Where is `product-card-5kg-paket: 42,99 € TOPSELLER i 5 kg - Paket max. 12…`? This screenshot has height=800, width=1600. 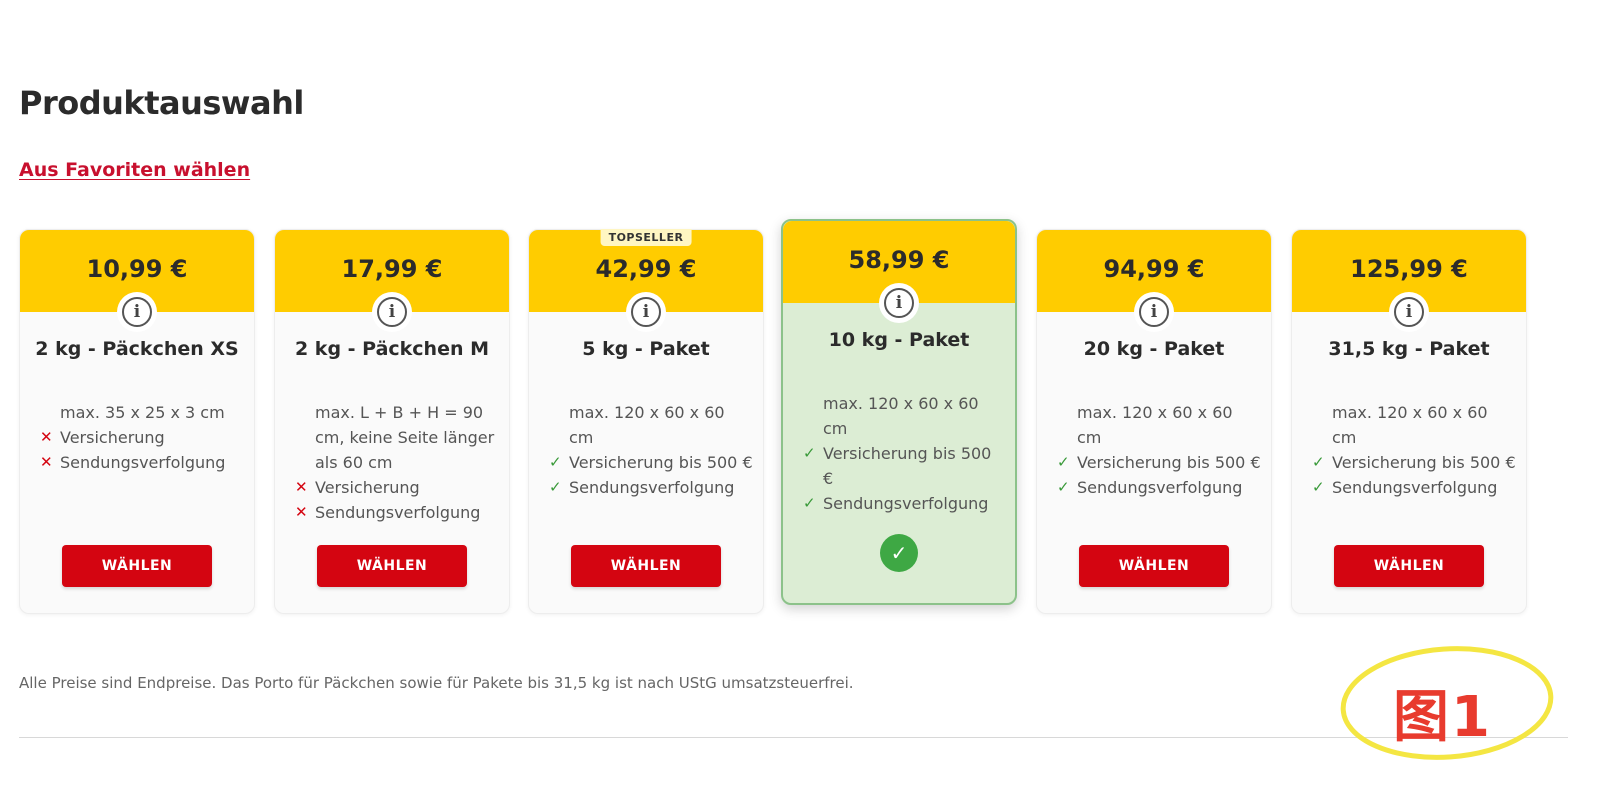
product-card-5kg-paket: 42,99 € TOPSELLER i 5 kg - Paket max. 12… is located at coordinates (646, 421).